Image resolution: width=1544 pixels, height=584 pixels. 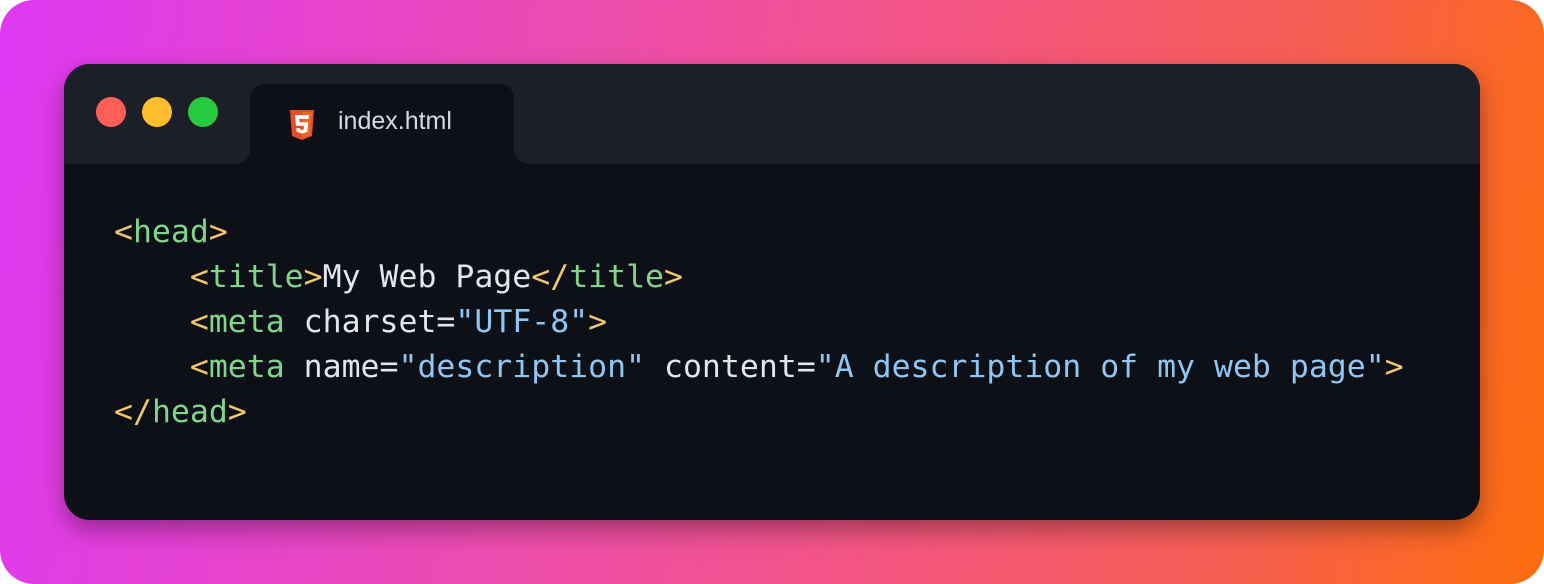 What do you see at coordinates (522, 322) in the screenshot?
I see `code-string: "UTF-8"` at bounding box center [522, 322].